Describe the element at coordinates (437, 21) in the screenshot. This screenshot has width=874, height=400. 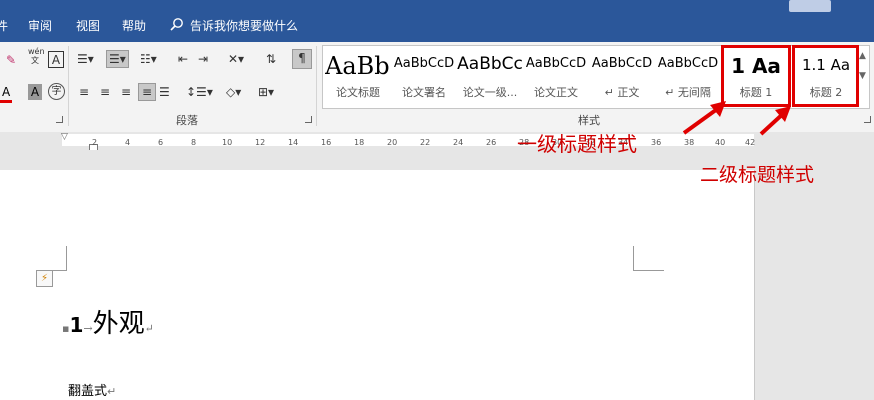
I see `menu-bar: 件 审阅 视图 帮助 告诉我你想要做什么` at that location.